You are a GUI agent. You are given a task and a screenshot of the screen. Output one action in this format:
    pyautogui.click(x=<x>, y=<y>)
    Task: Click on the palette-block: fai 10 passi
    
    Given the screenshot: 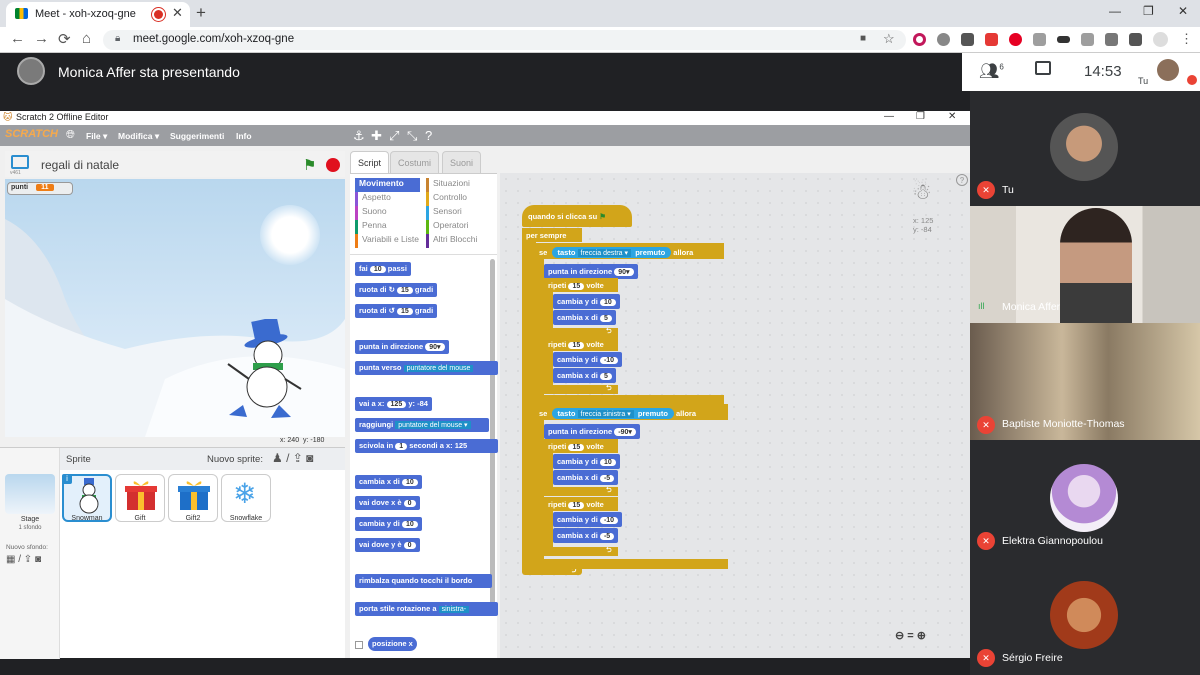 What is the action you would take?
    pyautogui.click(x=383, y=269)
    